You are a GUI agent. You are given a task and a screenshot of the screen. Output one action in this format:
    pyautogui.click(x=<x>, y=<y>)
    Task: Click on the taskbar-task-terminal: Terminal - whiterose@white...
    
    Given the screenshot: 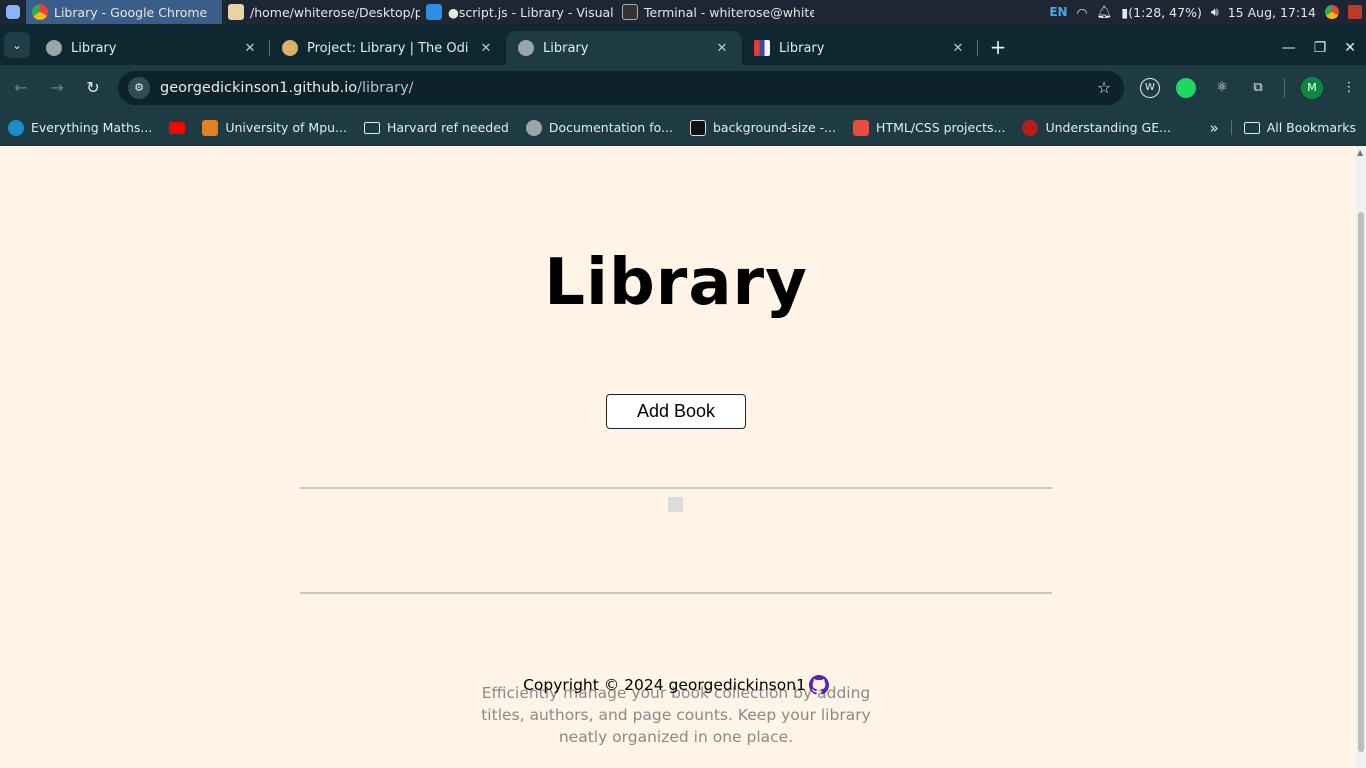 What is the action you would take?
    pyautogui.click(x=715, y=12)
    